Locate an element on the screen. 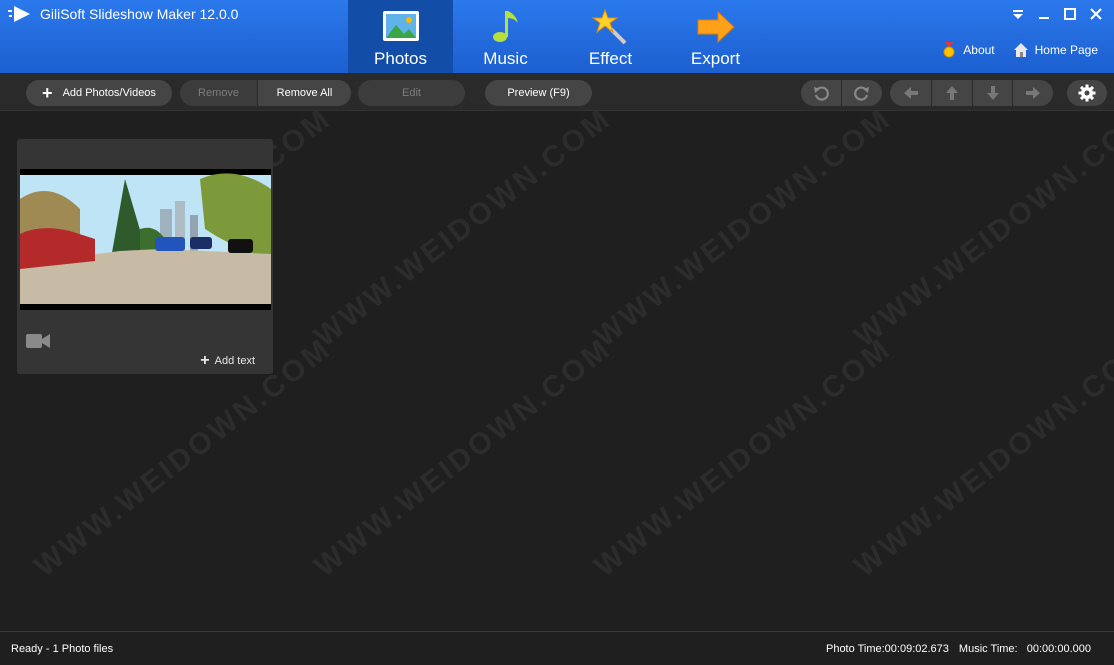  about-link: About is located at coordinates (968, 50).